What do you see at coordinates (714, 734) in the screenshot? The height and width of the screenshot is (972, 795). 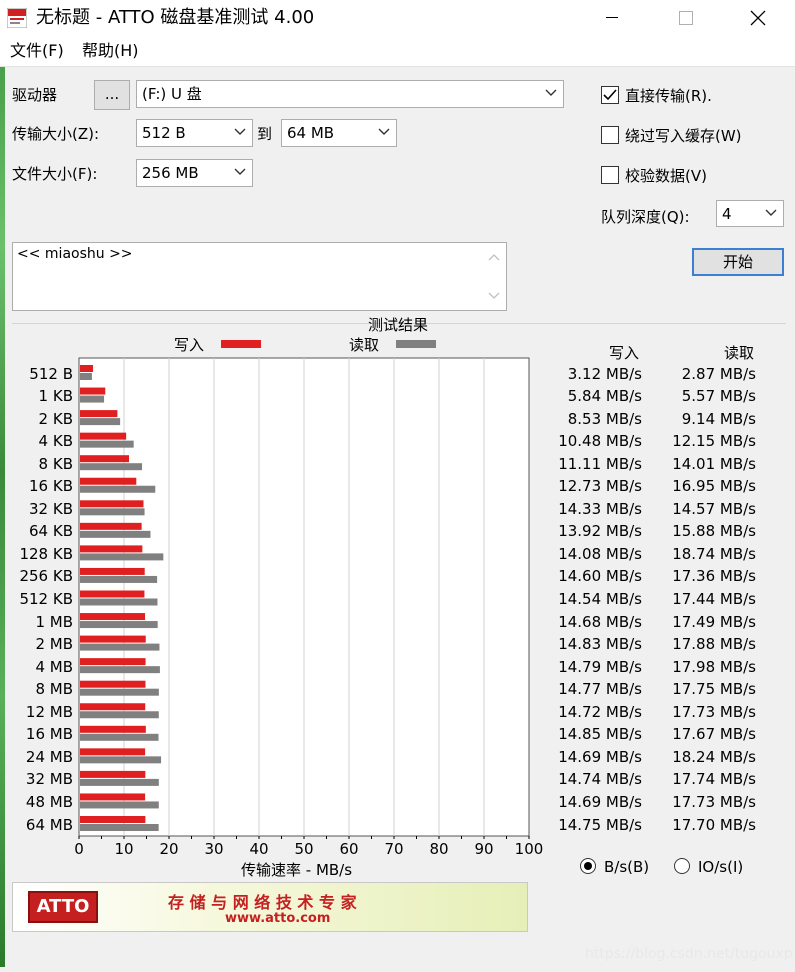 I see `read-value: 17.67 MB/s` at bounding box center [714, 734].